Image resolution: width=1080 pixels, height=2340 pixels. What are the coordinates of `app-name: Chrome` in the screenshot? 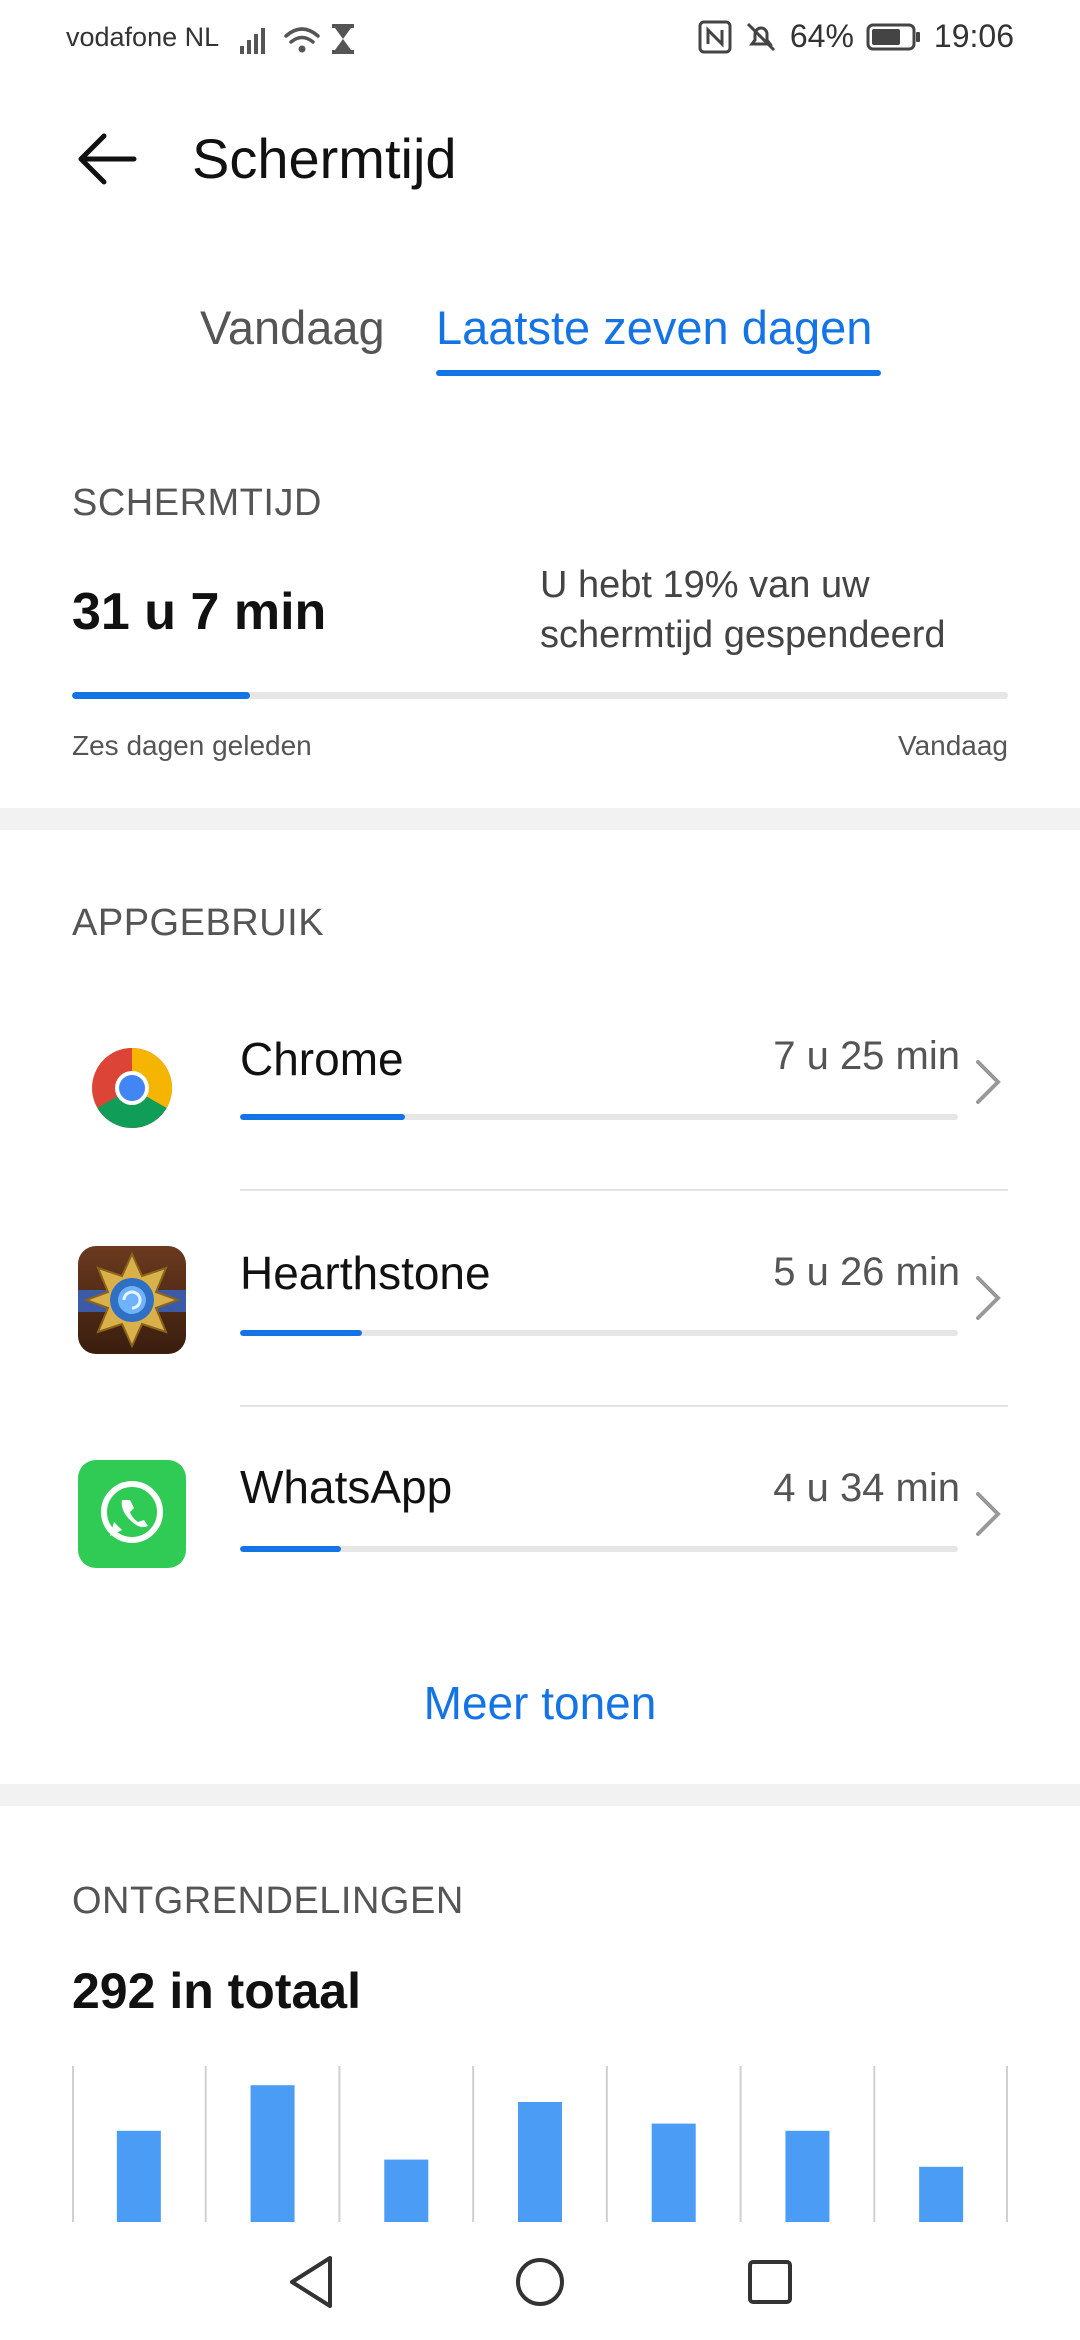 It's located at (322, 1059).